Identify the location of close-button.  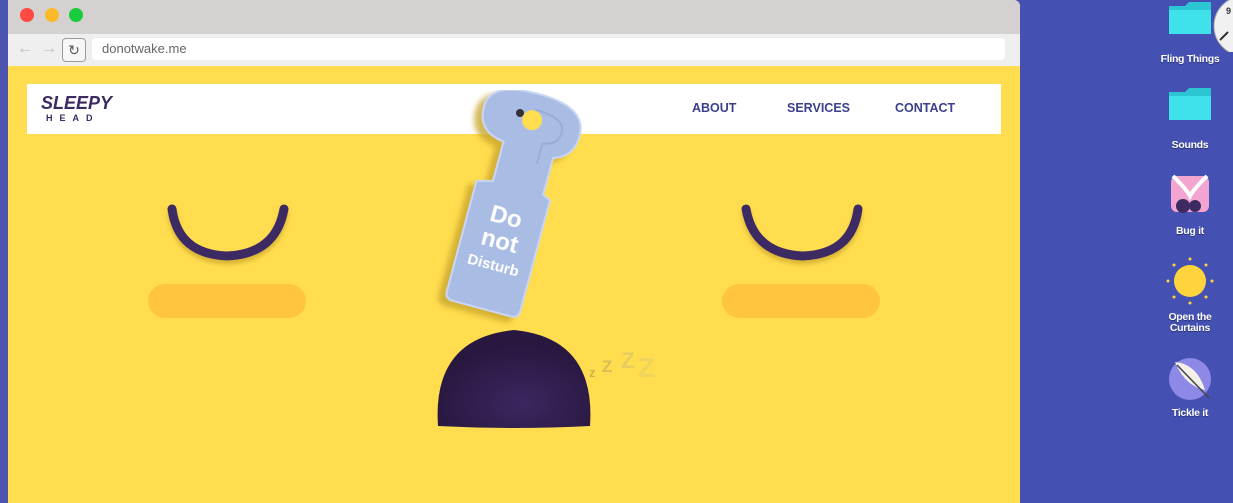
(27, 15).